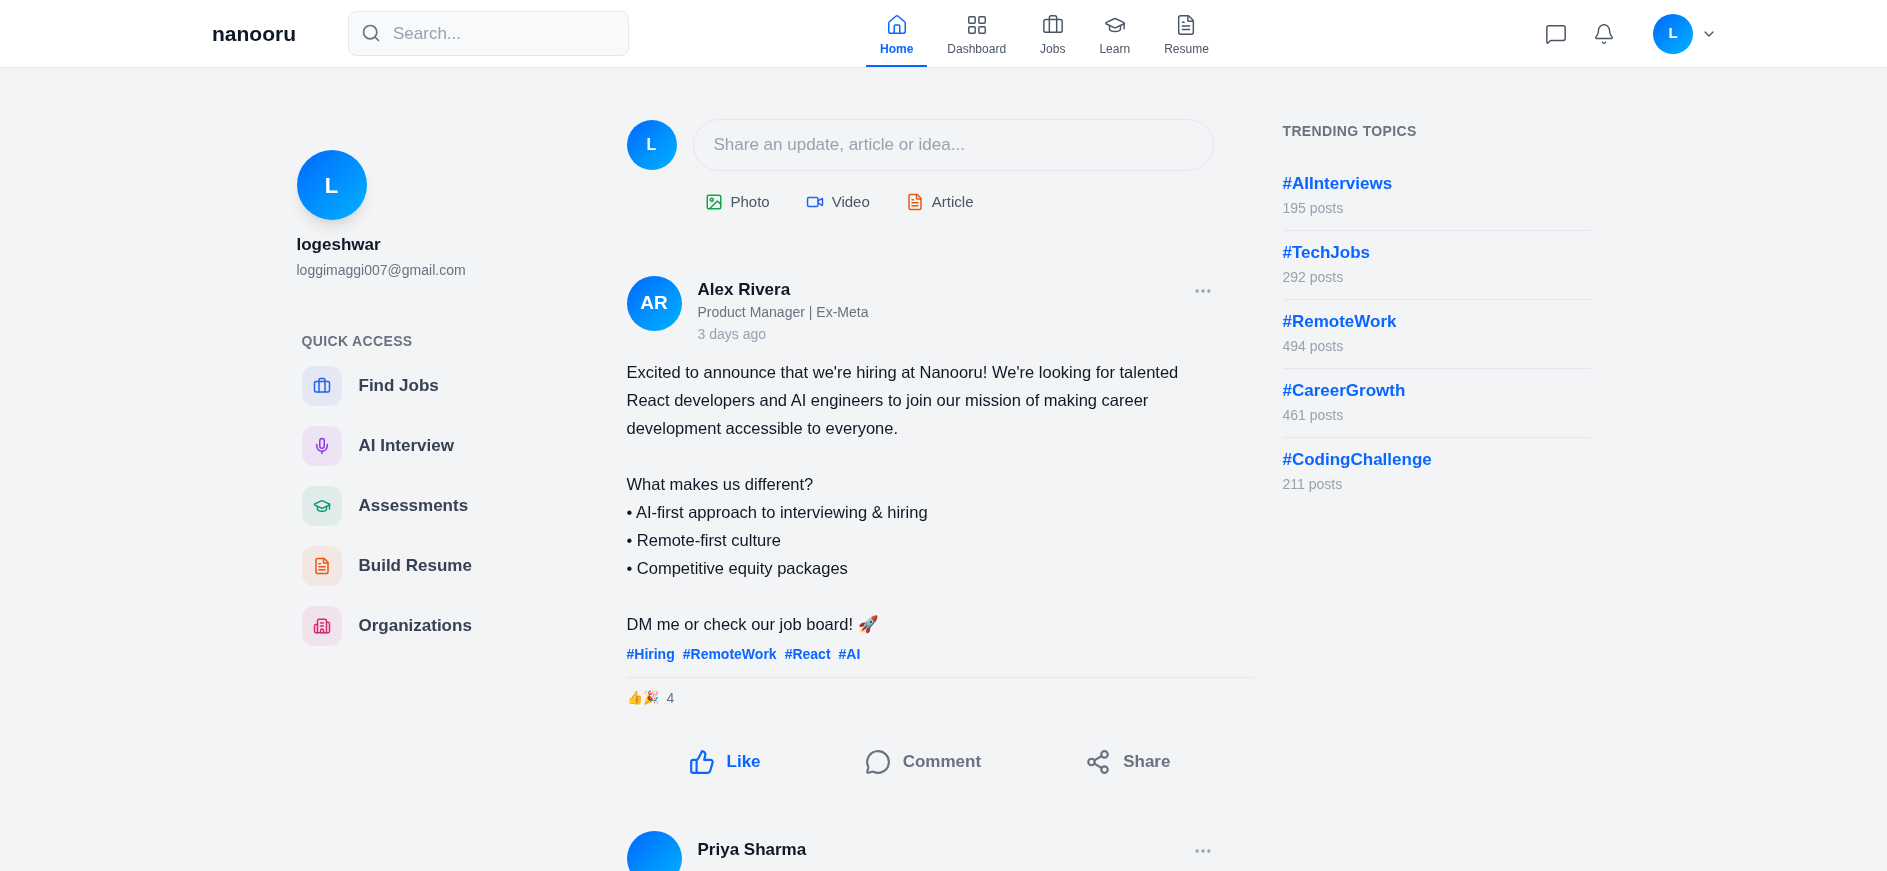 This screenshot has width=1887, height=871. I want to click on hashtag-link: #Hiring, so click(650, 654).